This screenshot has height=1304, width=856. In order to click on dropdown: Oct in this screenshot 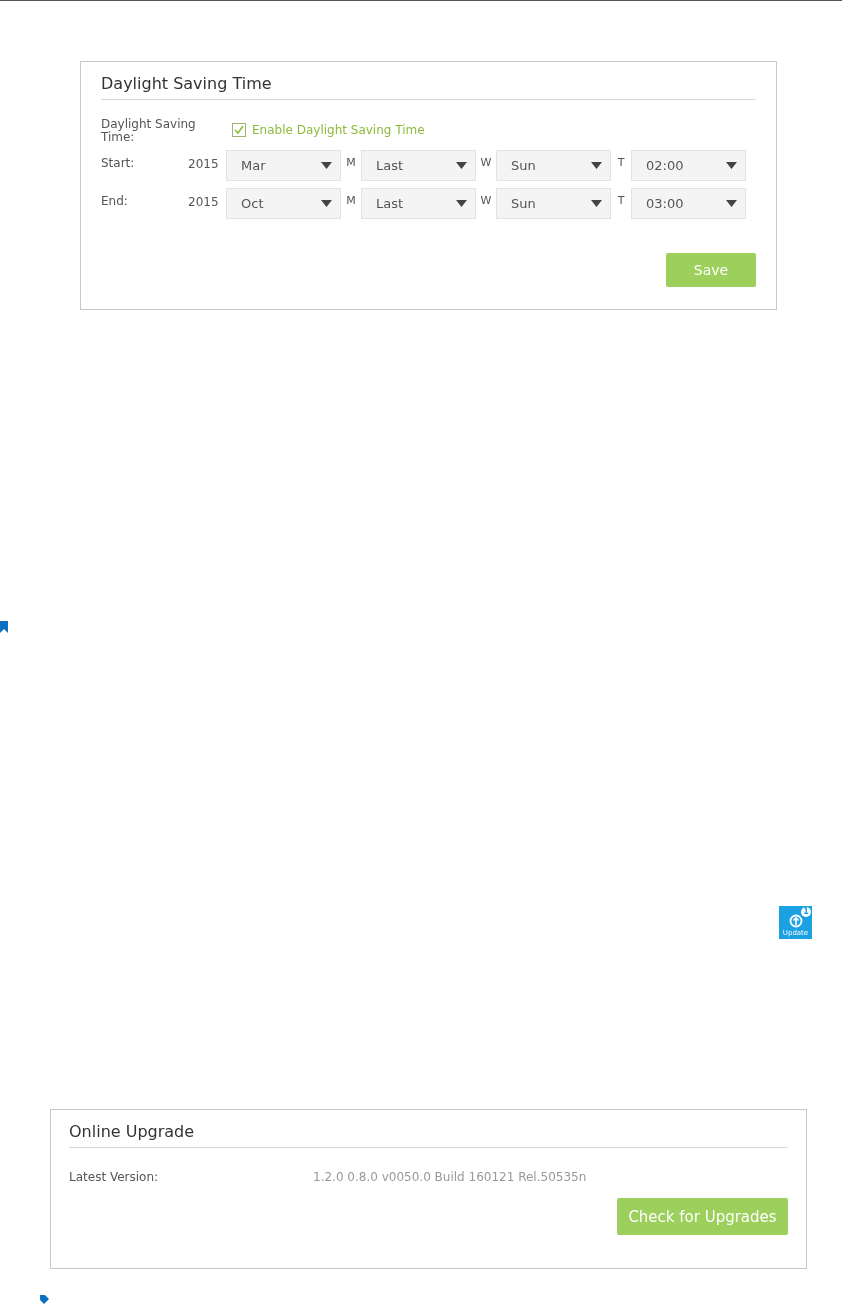, I will do `click(283, 203)`.